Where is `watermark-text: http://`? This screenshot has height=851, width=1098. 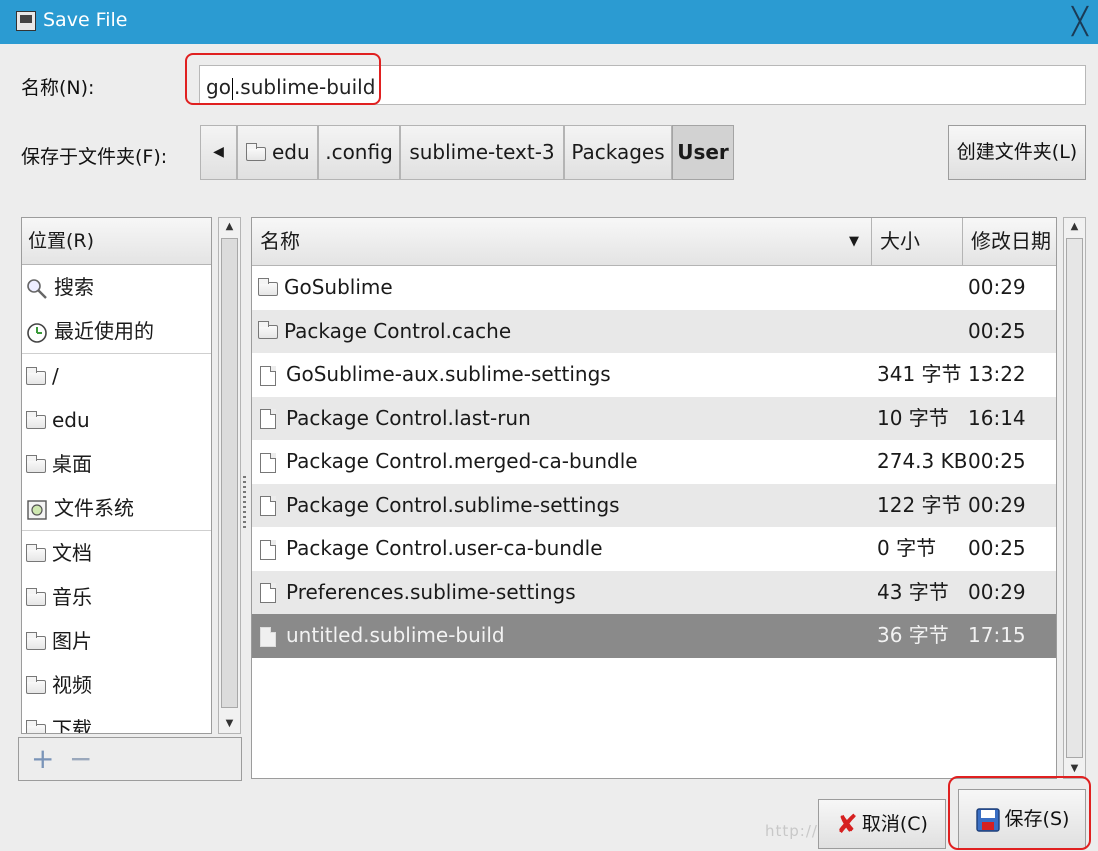
watermark-text: http:// is located at coordinates (791, 831).